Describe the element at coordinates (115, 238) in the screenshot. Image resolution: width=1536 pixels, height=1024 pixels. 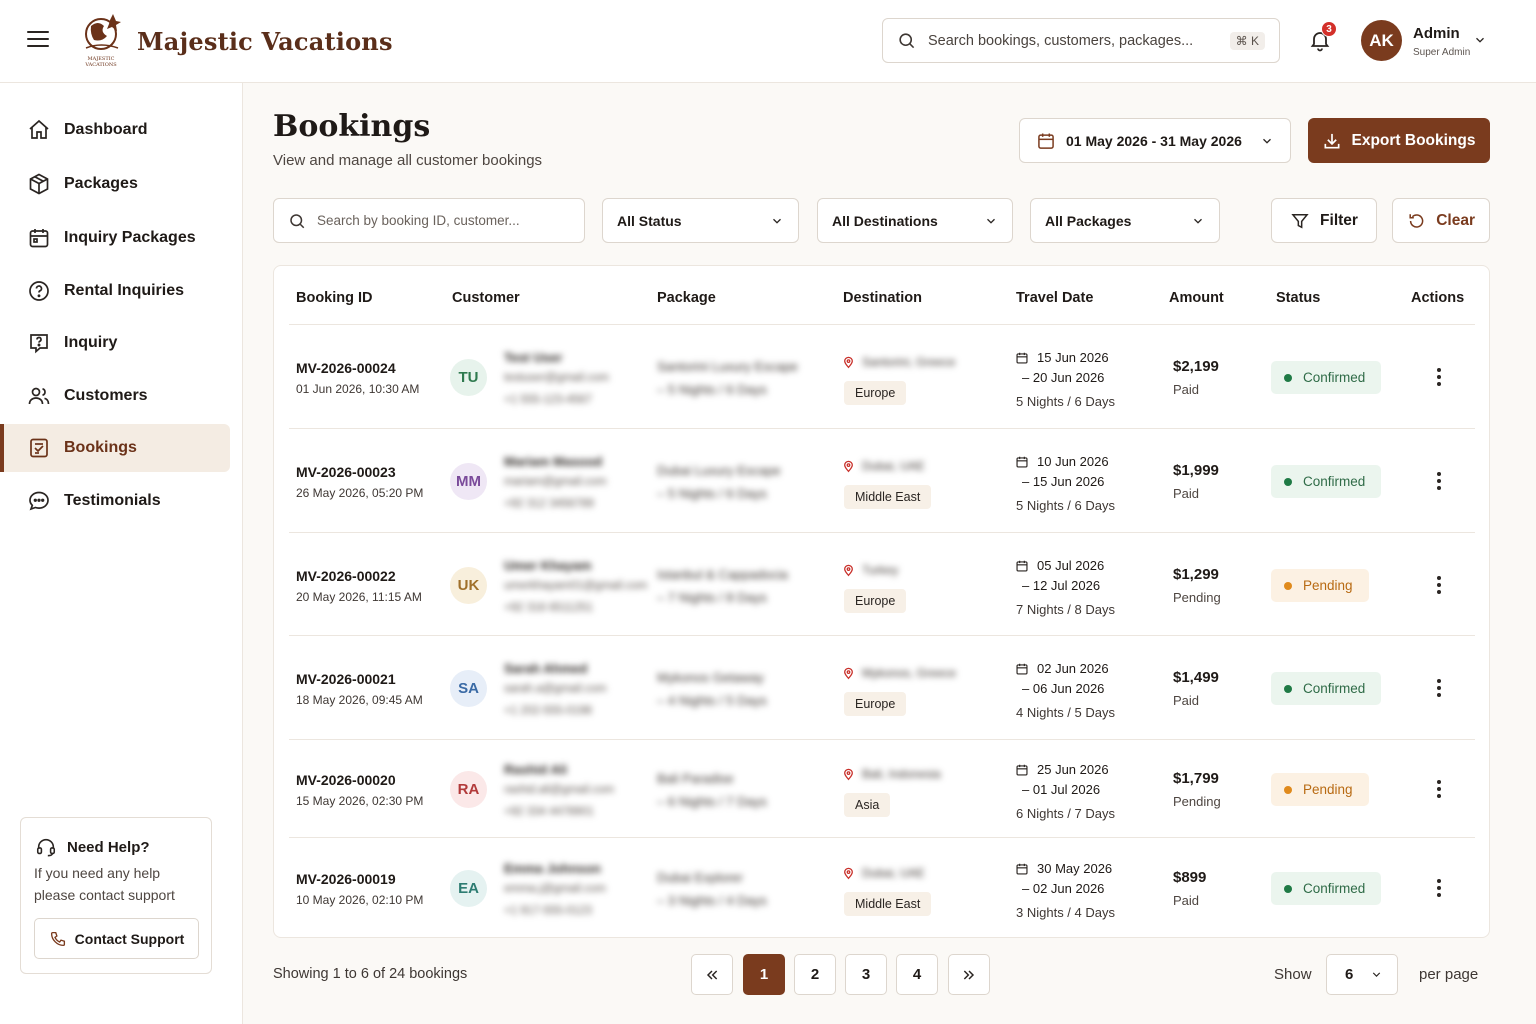
I see `sidebar-item-inquiry-packages: Inquiry Packages` at that location.